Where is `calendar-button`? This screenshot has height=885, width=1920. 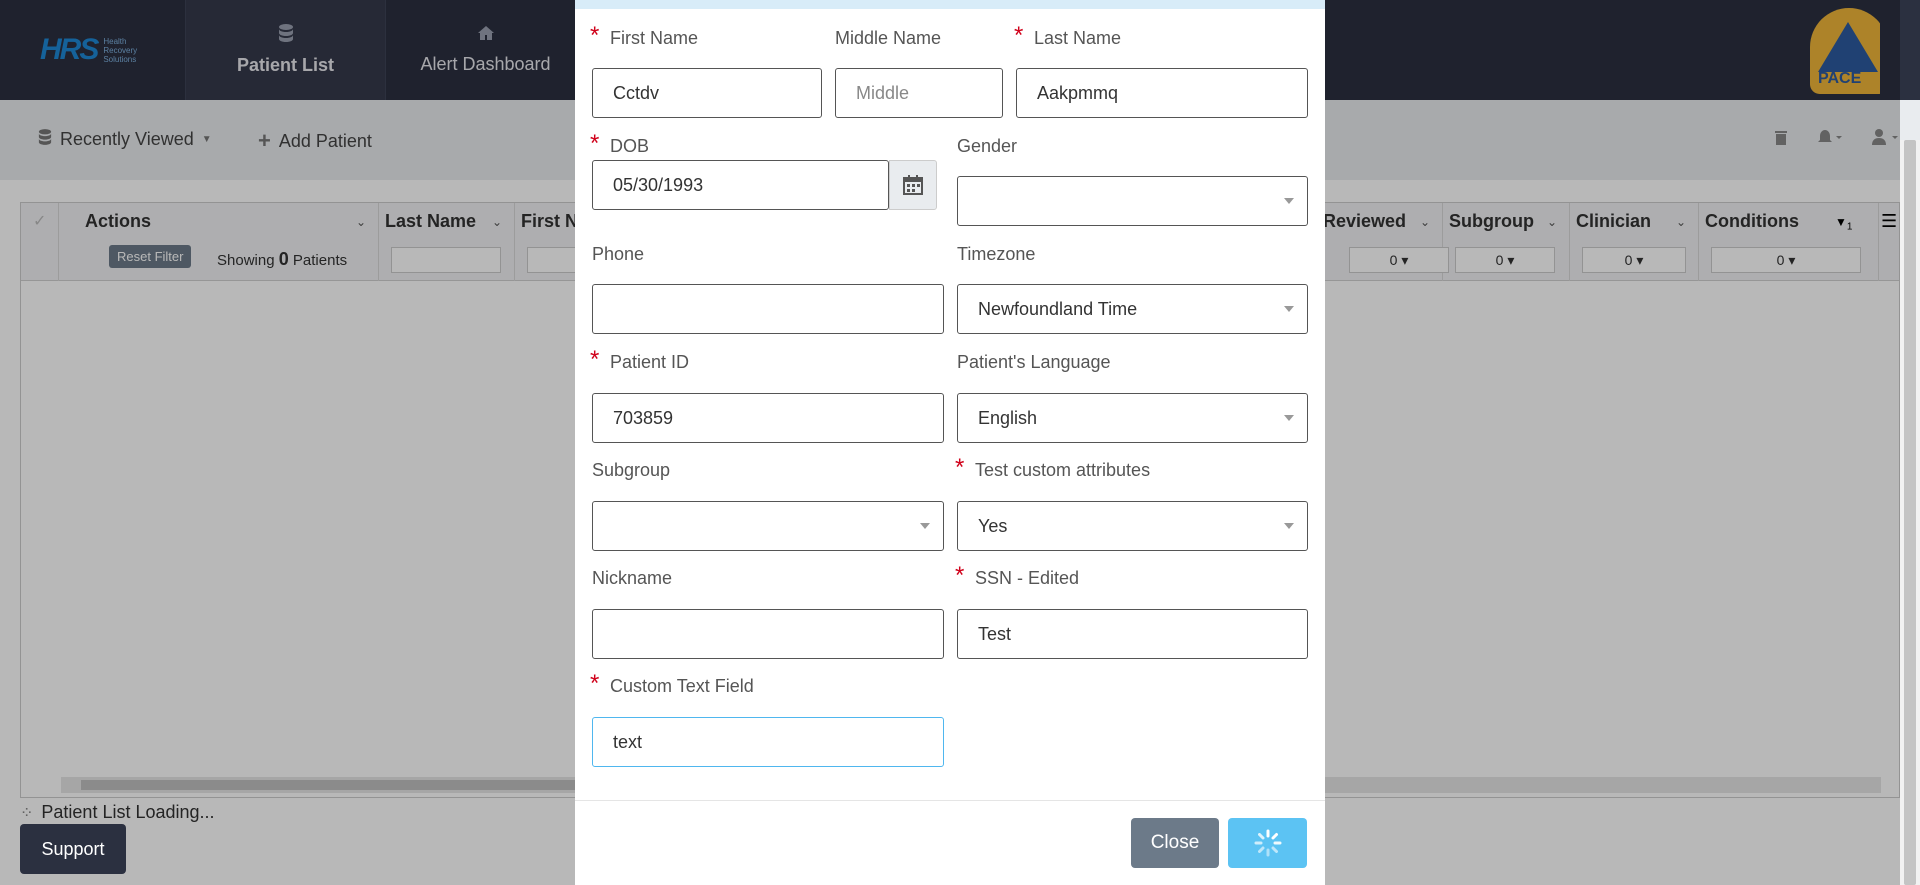 calendar-button is located at coordinates (913, 185).